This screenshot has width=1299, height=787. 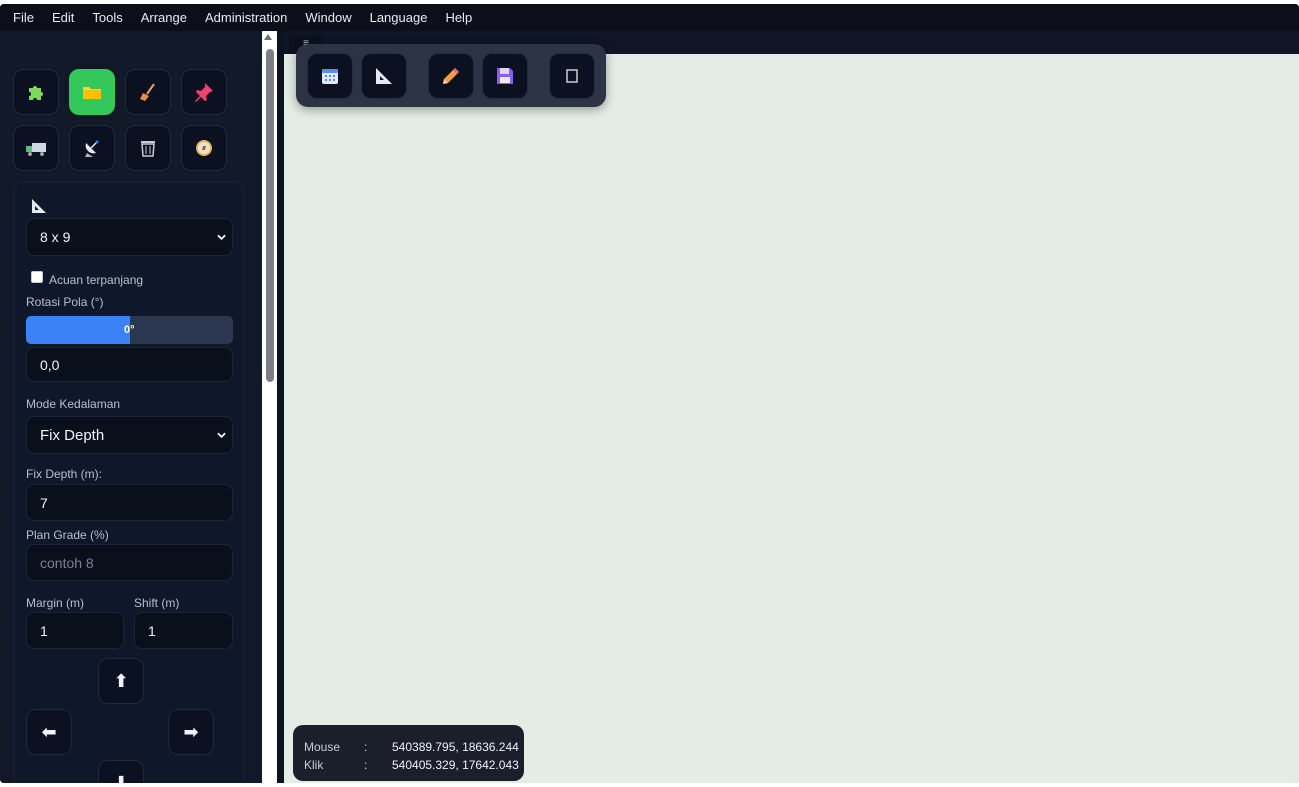 I want to click on plan-grade-label: Plan Grade (%), so click(x=67, y=535).